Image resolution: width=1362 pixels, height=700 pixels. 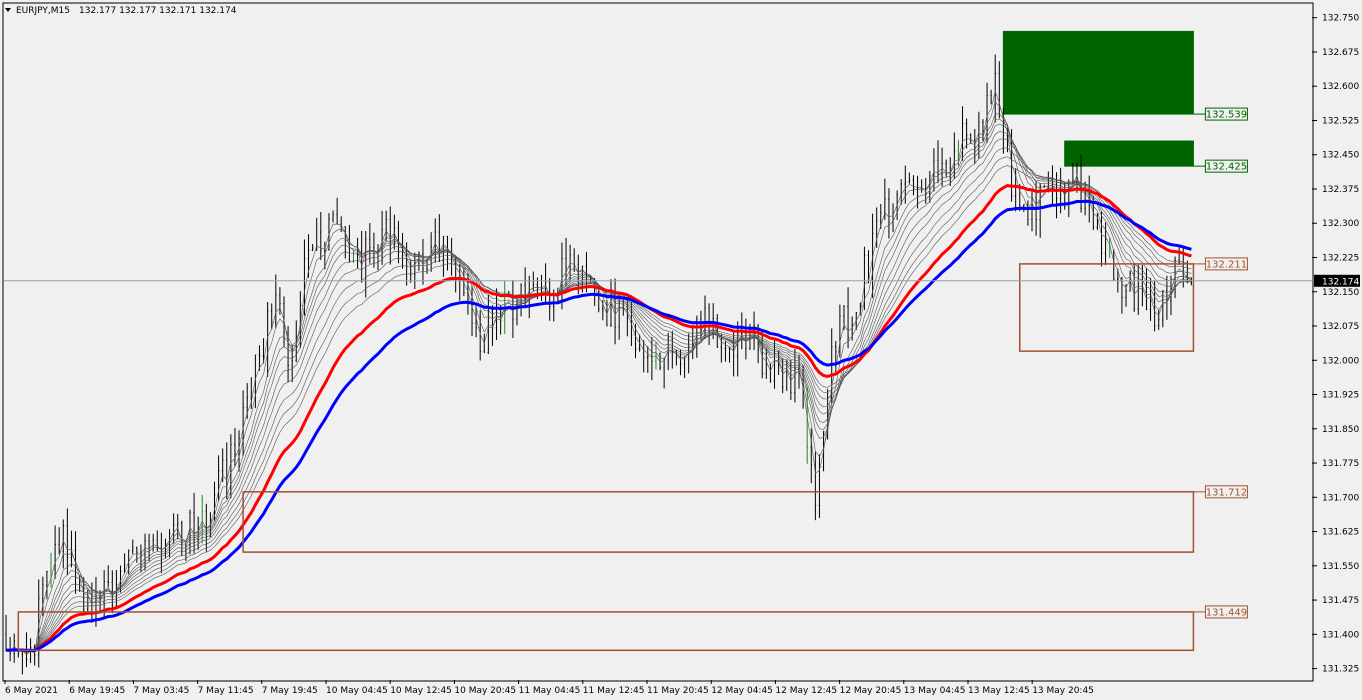 What do you see at coordinates (226, 691) in the screenshot?
I see `time-tick-label: 7 May 11:45` at bounding box center [226, 691].